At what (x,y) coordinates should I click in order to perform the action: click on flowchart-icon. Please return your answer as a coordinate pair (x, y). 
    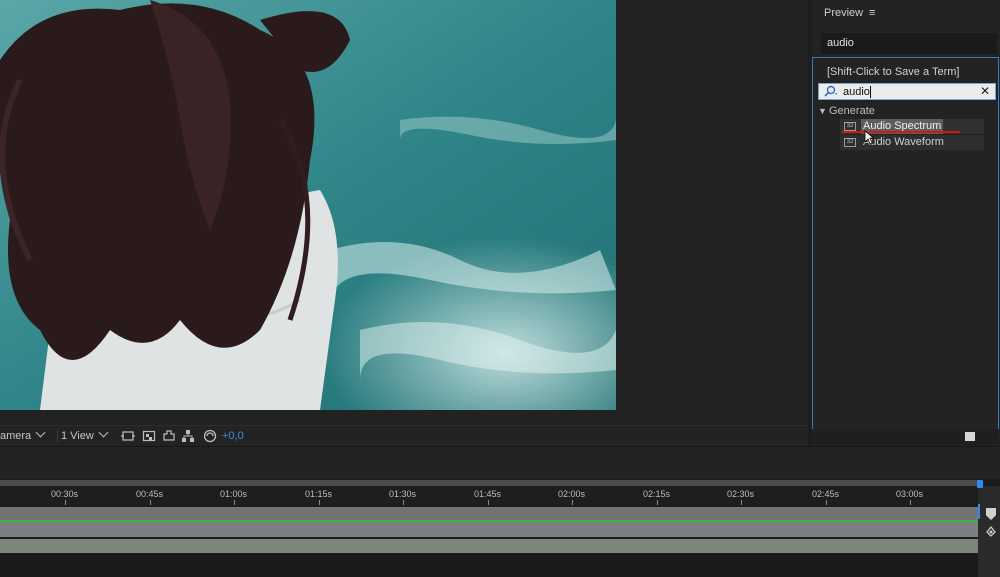
    Looking at the image, I should click on (188, 436).